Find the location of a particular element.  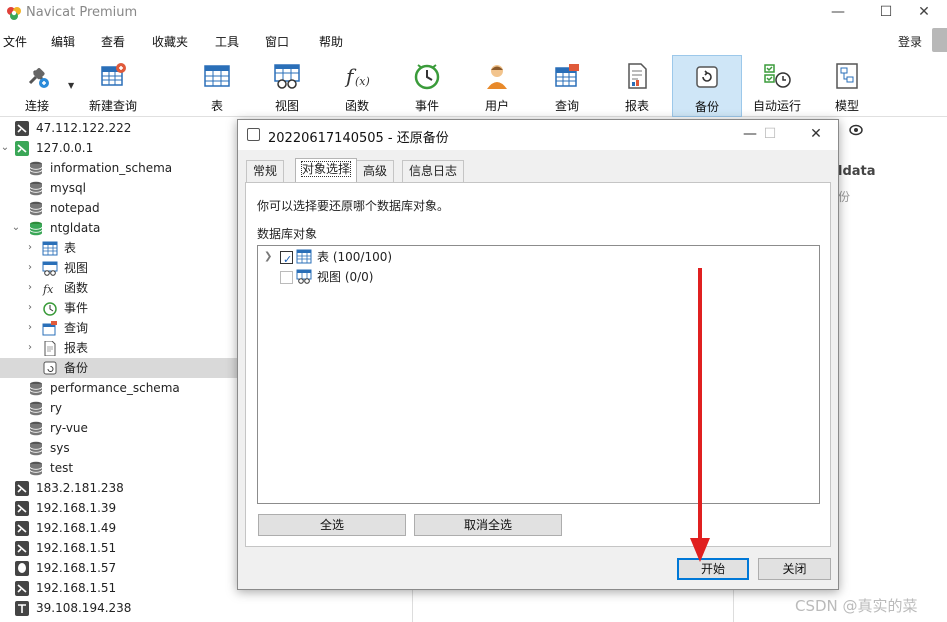

toolbar-event-button: 事件 is located at coordinates (427, 86).